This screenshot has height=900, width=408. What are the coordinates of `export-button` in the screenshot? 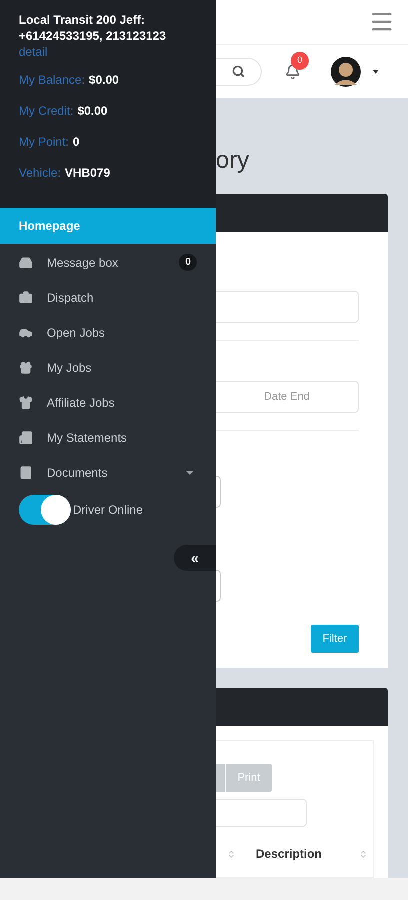 It's located at (220, 778).